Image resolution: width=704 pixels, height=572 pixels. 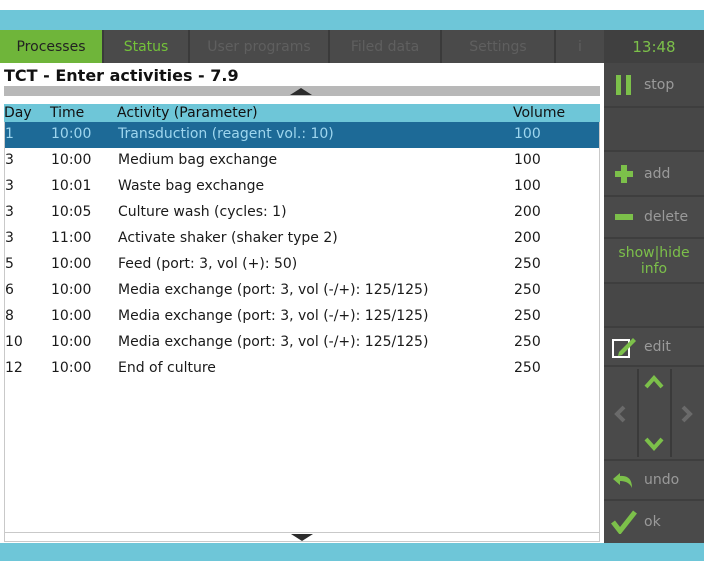 I want to click on add-label: add, so click(x=657, y=173).